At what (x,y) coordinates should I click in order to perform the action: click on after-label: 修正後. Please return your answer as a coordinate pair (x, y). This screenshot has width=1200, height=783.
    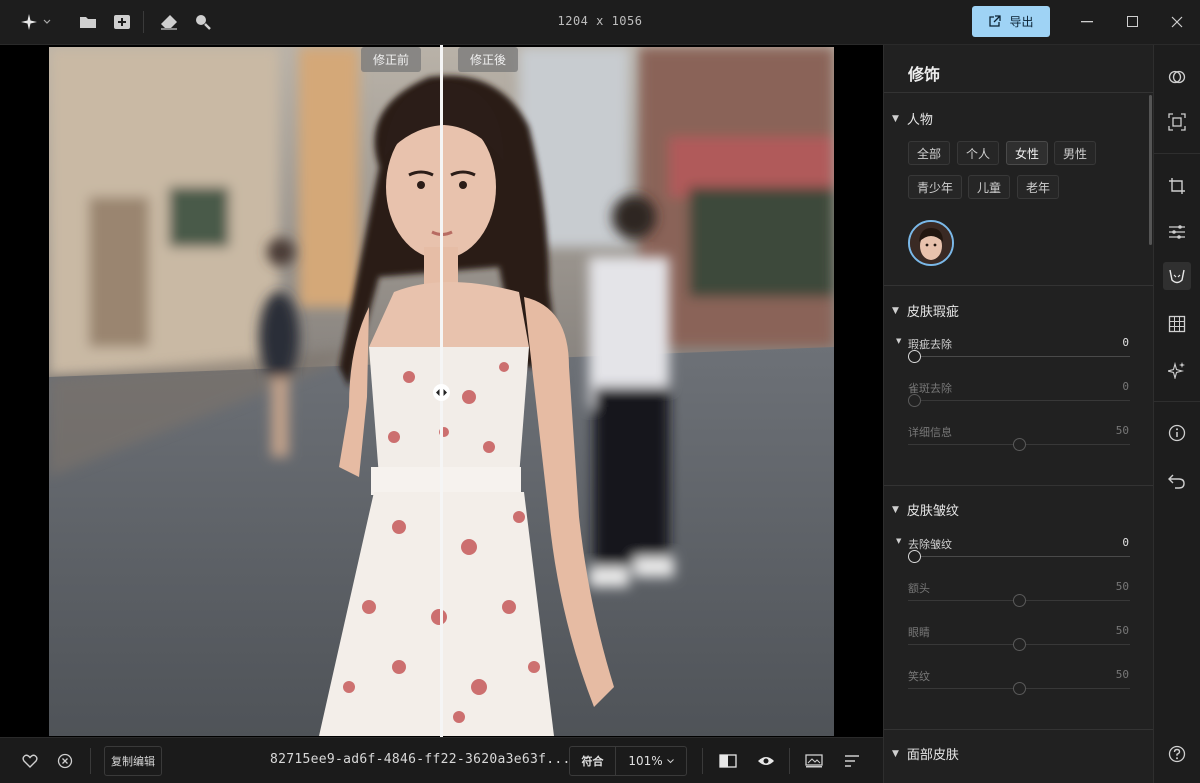
    Looking at the image, I should click on (488, 59).